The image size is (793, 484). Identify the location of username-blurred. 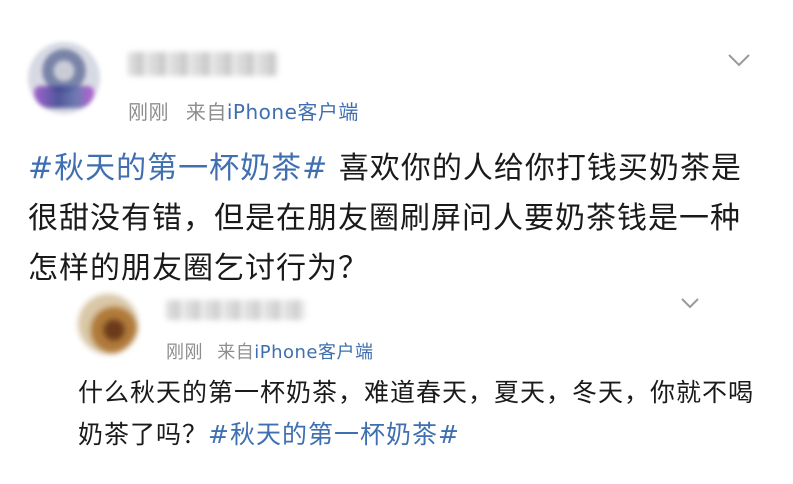
(203, 64).